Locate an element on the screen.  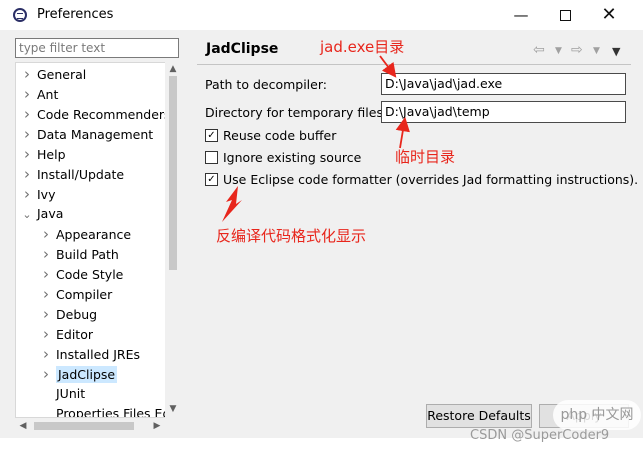
csdn-watermark: CSDN @SuperCoder9 is located at coordinates (540, 435).